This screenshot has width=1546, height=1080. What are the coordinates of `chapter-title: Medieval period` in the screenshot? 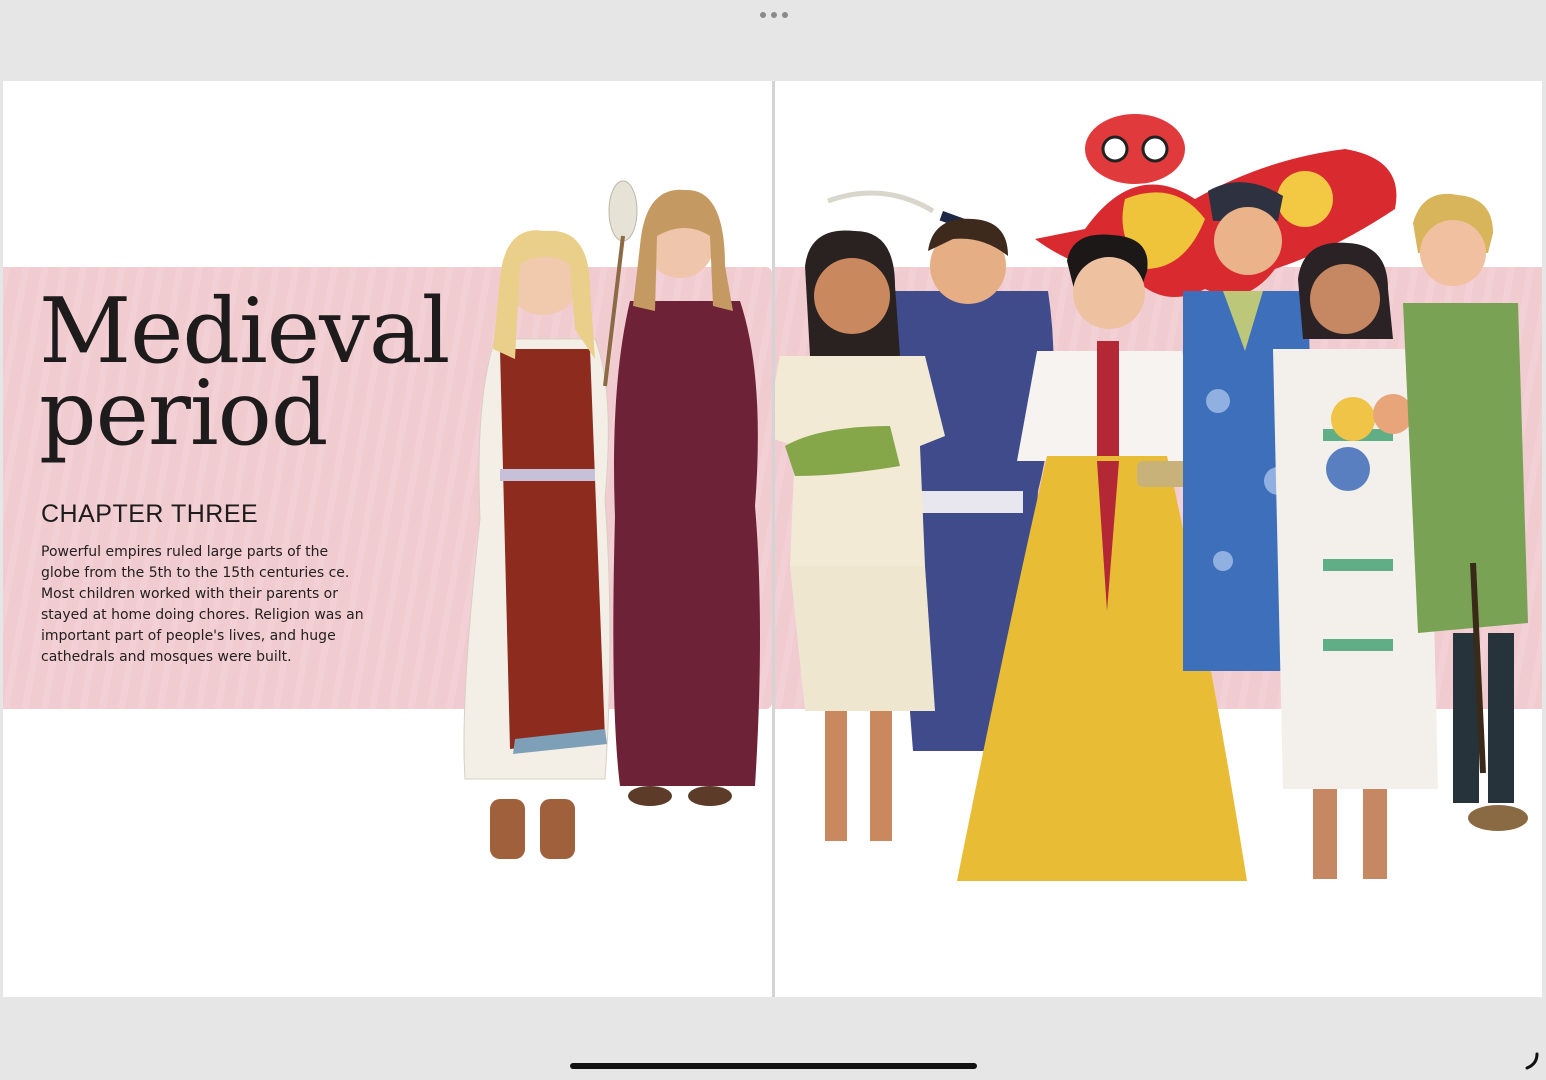 It's located at (244, 376).